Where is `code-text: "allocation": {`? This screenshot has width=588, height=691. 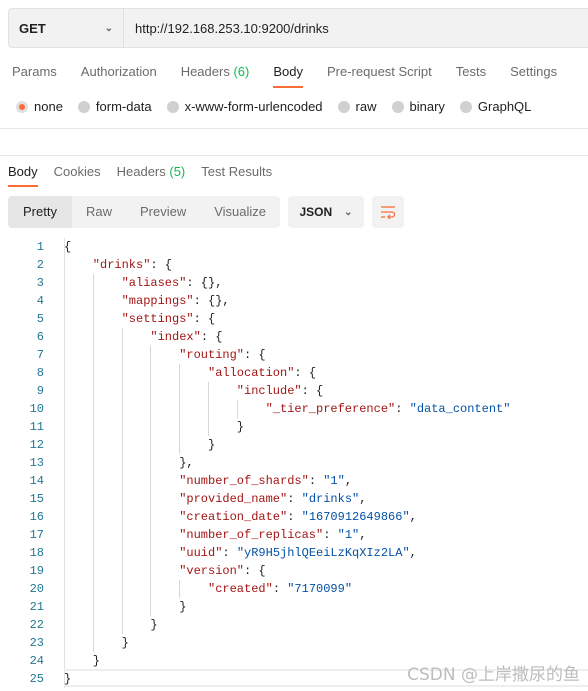
code-text: "allocation": { is located at coordinates (262, 373).